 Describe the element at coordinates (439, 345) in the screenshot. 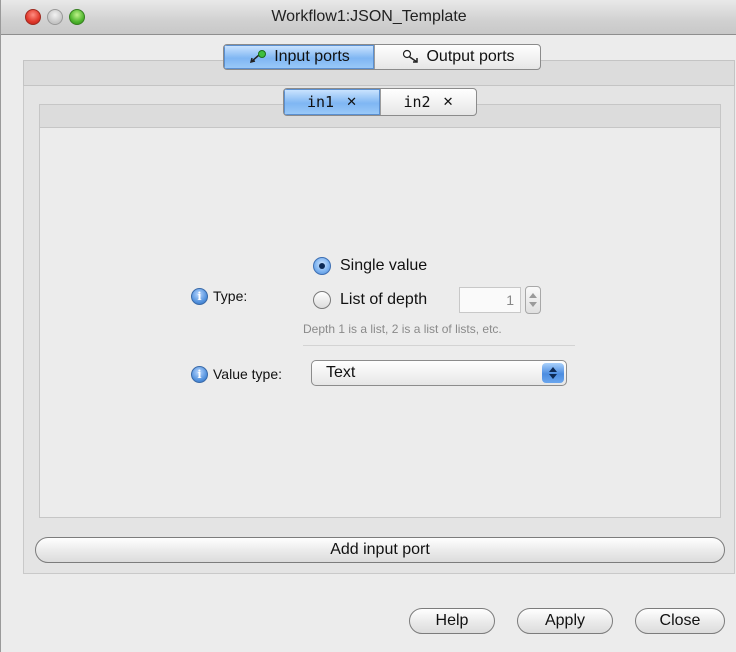

I see `divider` at that location.